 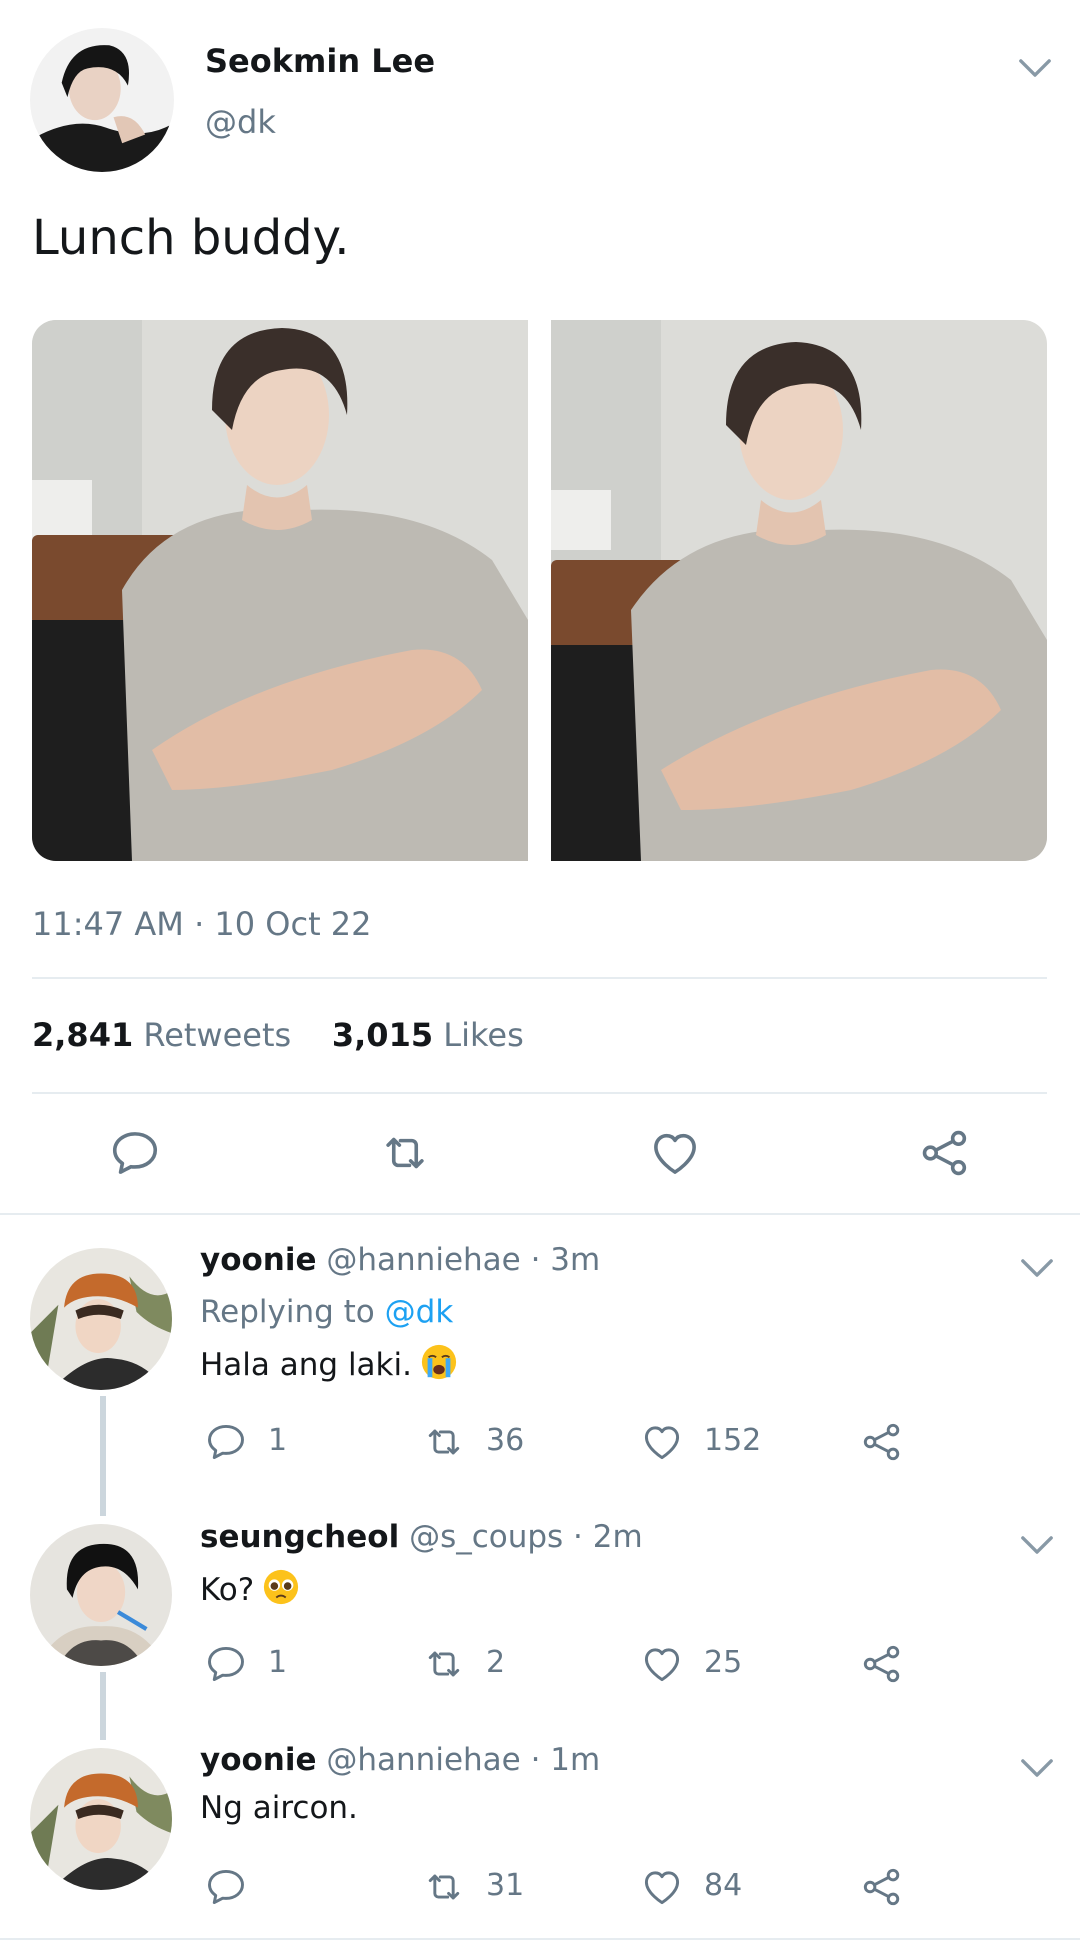 What do you see at coordinates (463, 1760) in the screenshot?
I see `reply-meta: @hanniehae · 1m` at bounding box center [463, 1760].